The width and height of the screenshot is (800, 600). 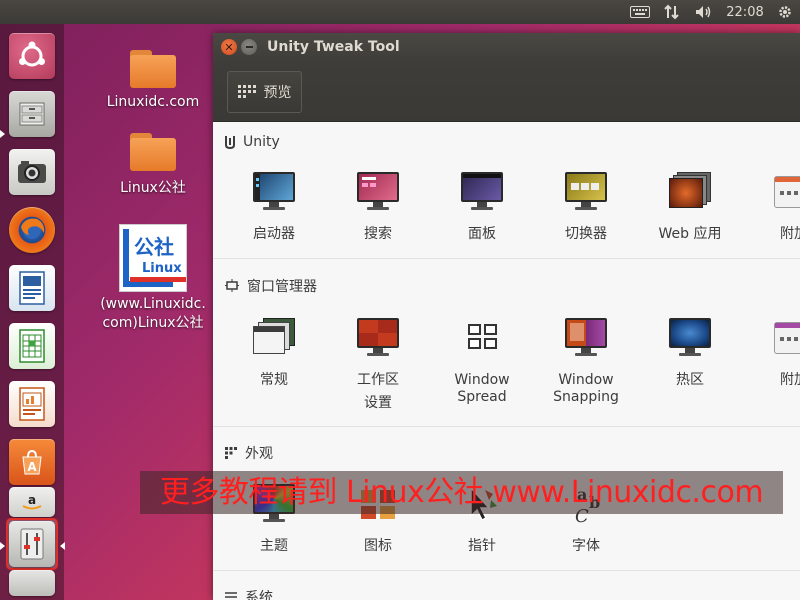 I want to click on section-title-system: 系统, so click(x=249, y=593).